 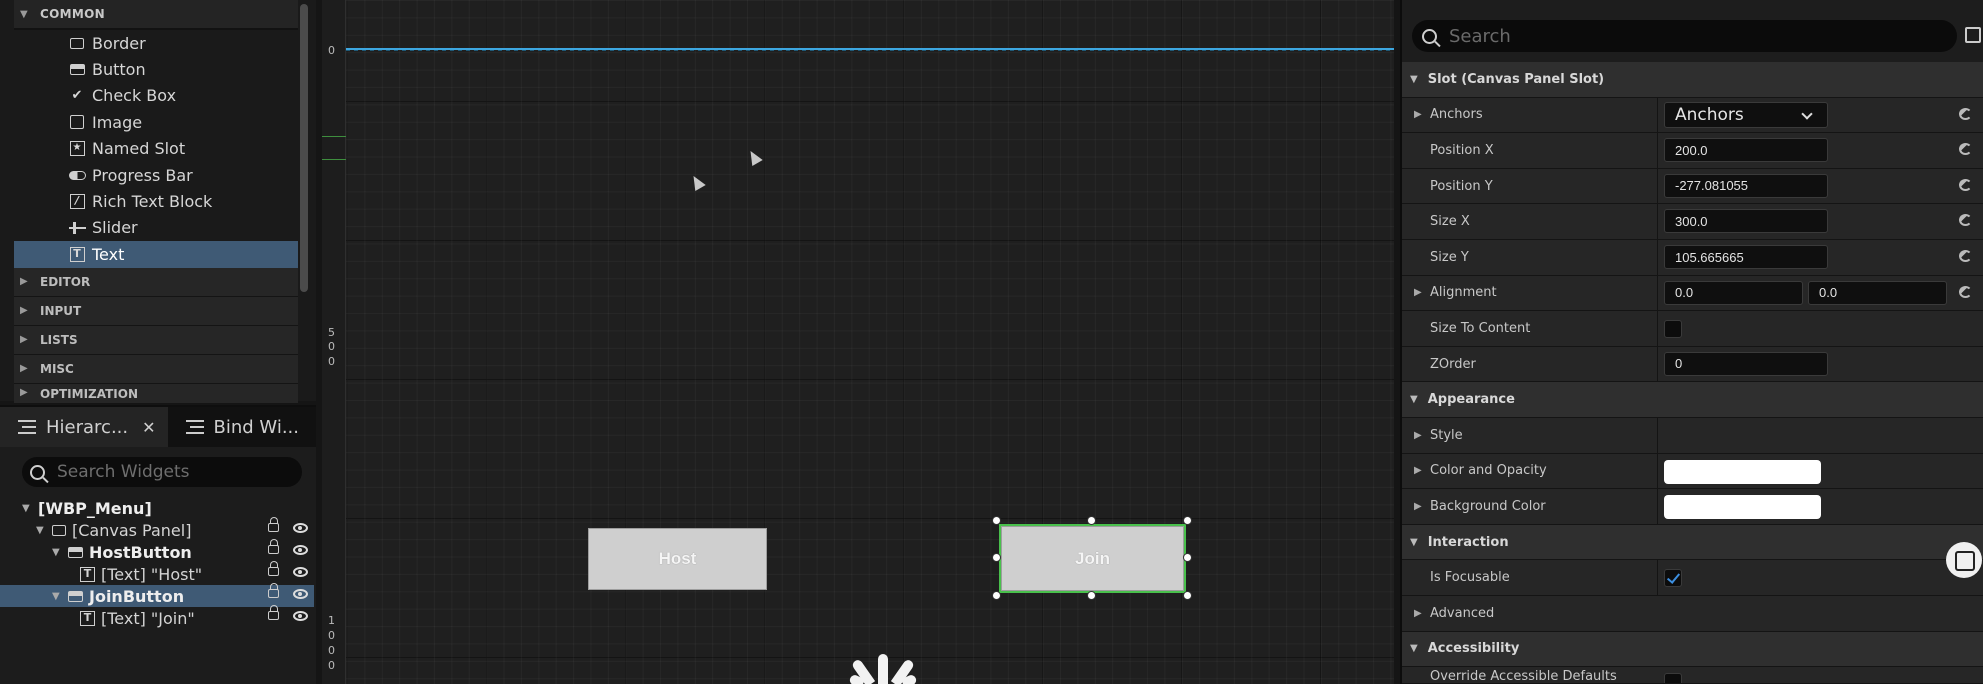 I want to click on tree-row-host-button: ▼ HostButton, so click(x=157, y=551).